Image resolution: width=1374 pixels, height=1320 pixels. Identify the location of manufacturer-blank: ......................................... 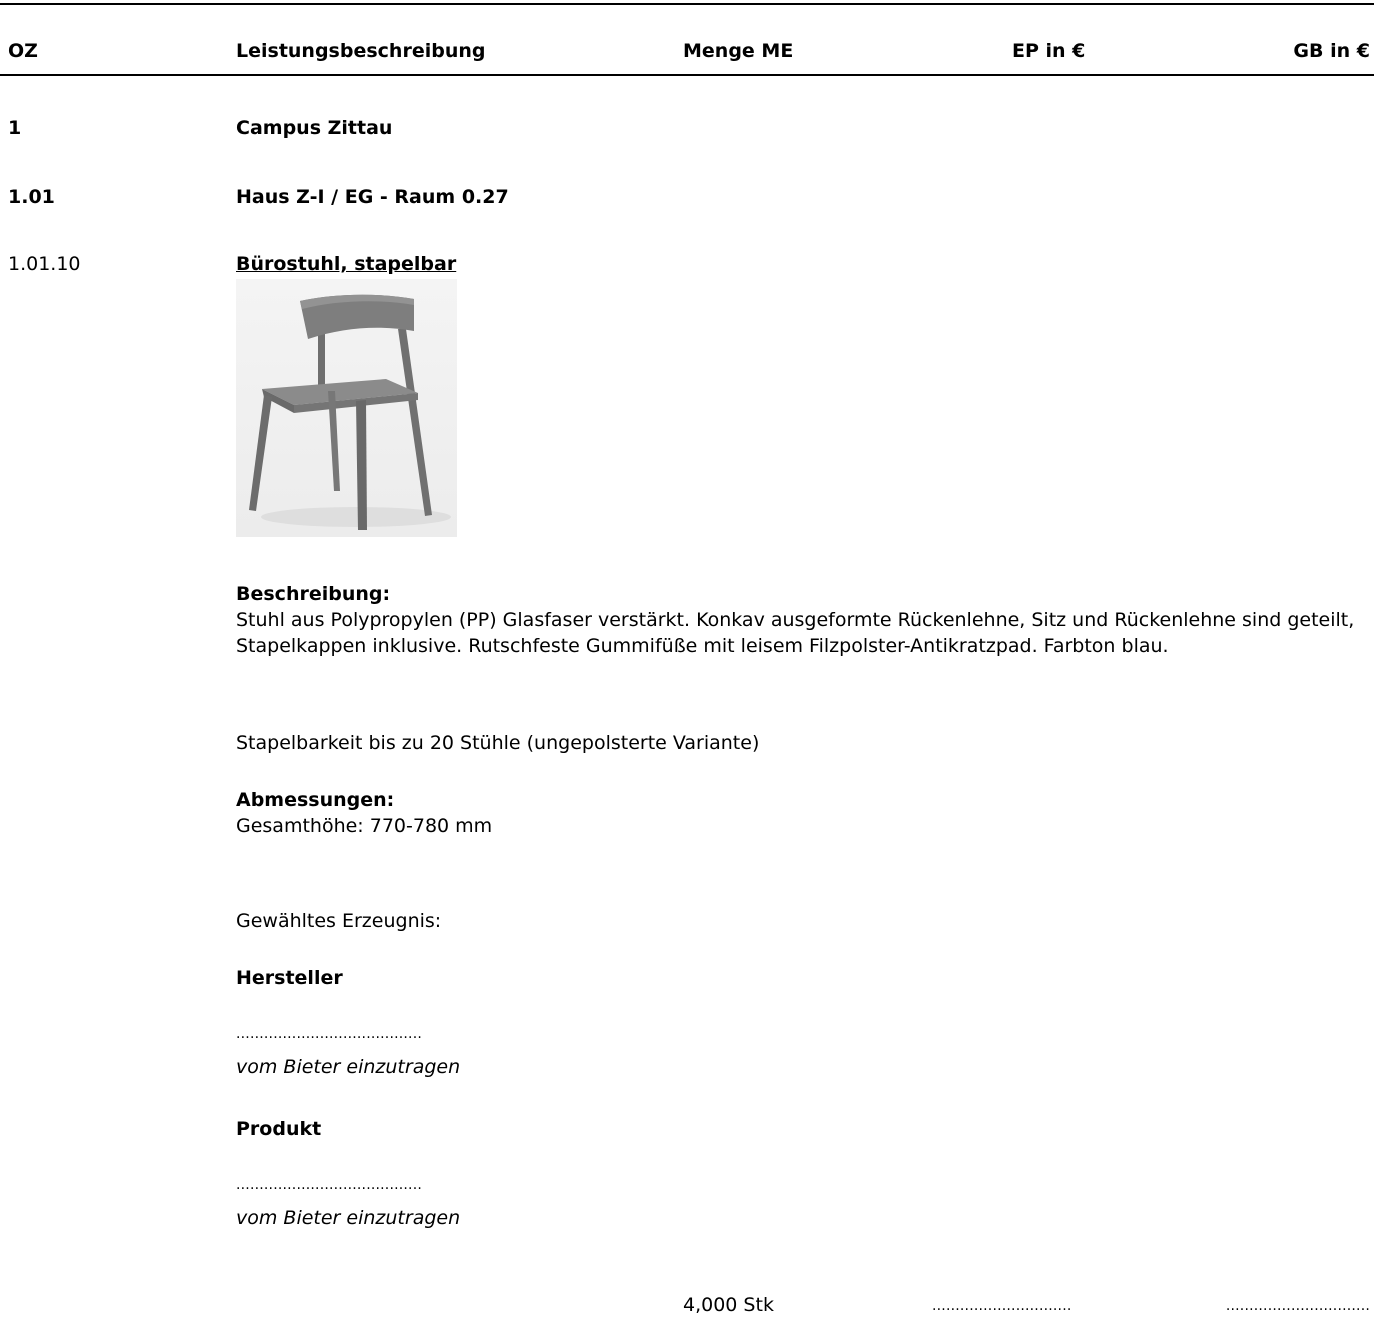
(329, 1034).